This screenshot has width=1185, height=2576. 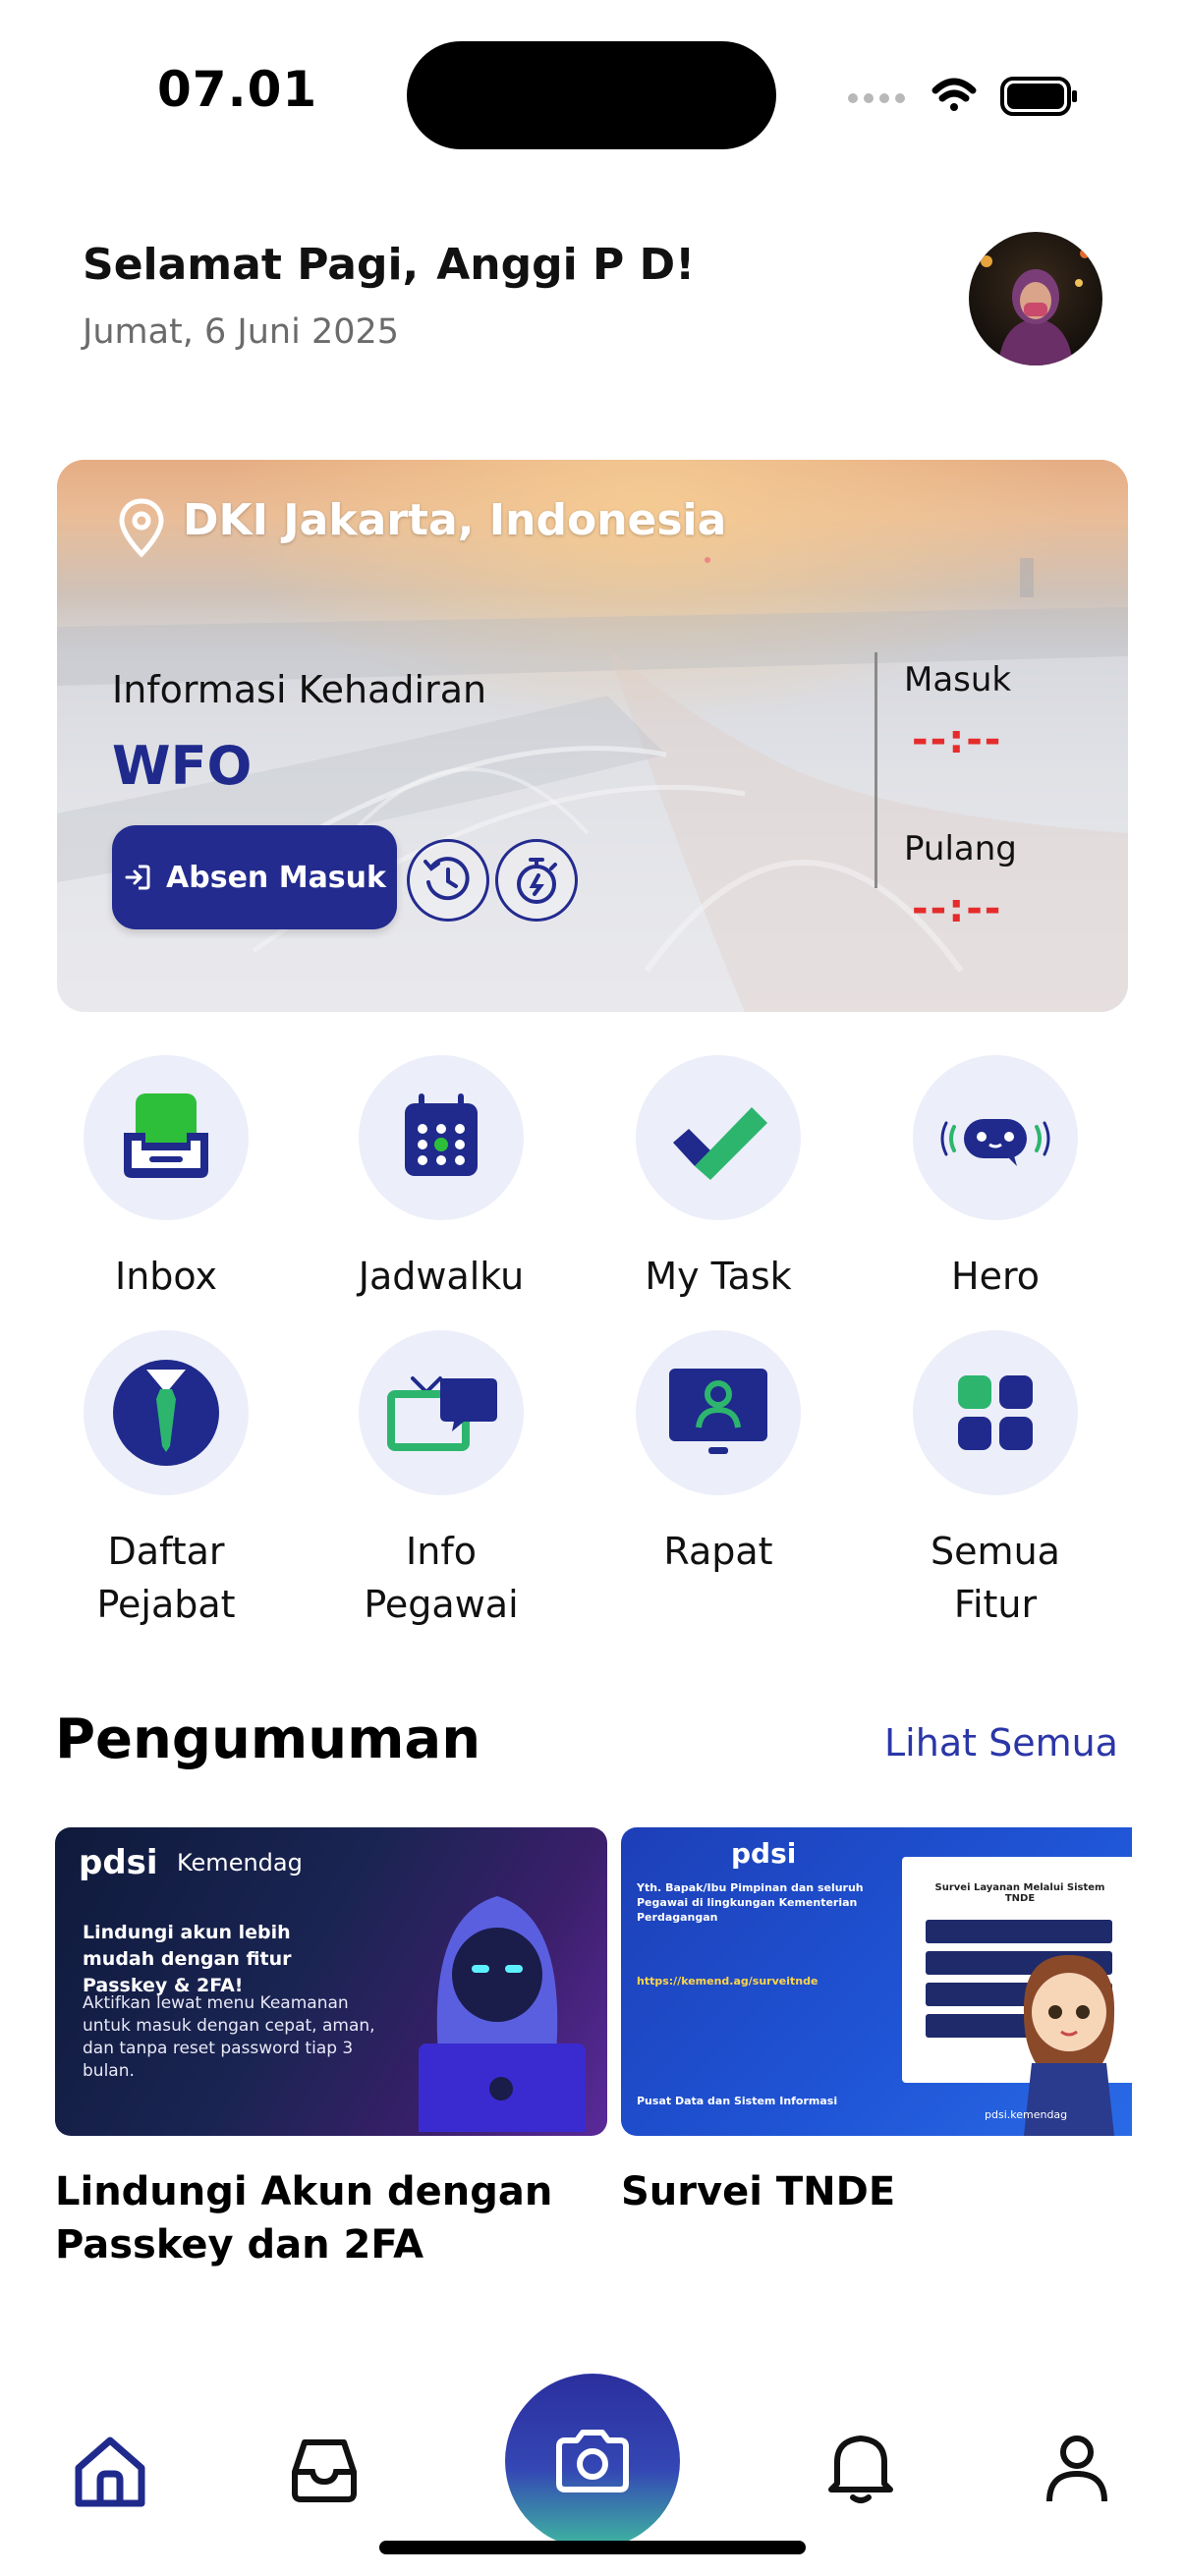 I want to click on history-button, so click(x=448, y=880).